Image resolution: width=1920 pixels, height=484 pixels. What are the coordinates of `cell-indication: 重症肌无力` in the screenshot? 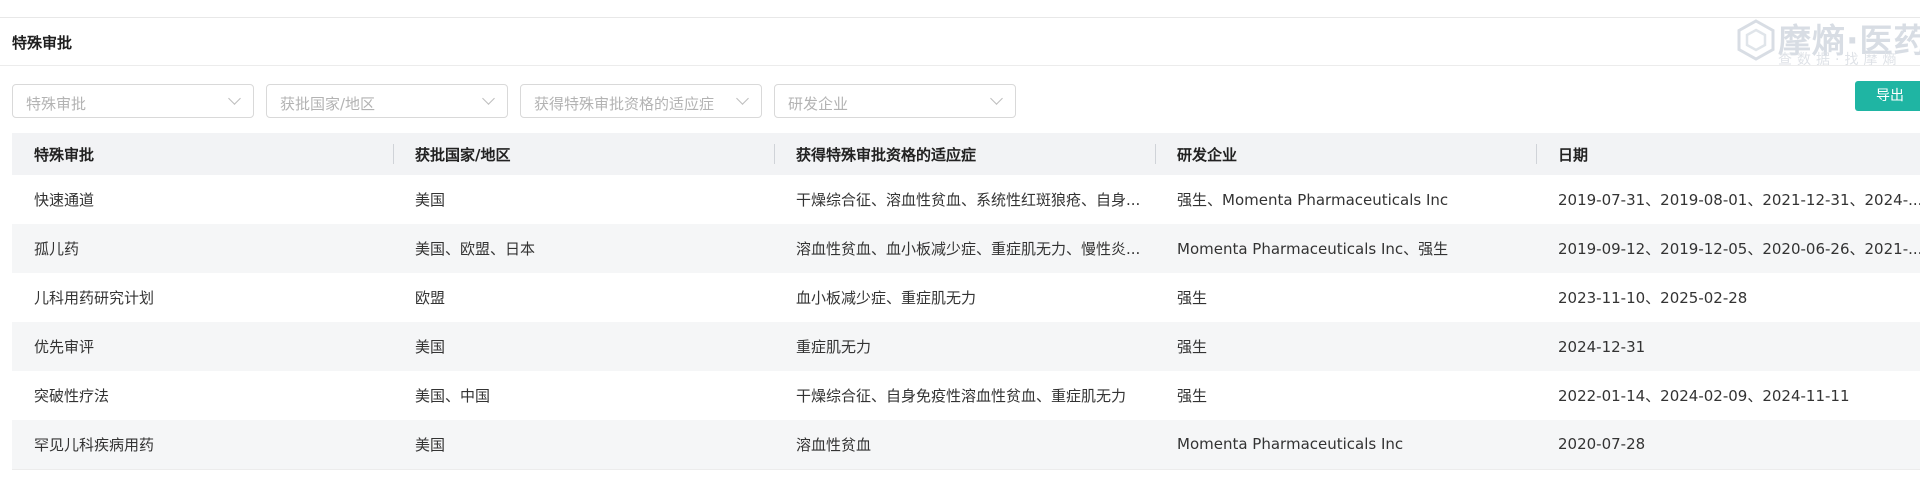 It's located at (964, 346).